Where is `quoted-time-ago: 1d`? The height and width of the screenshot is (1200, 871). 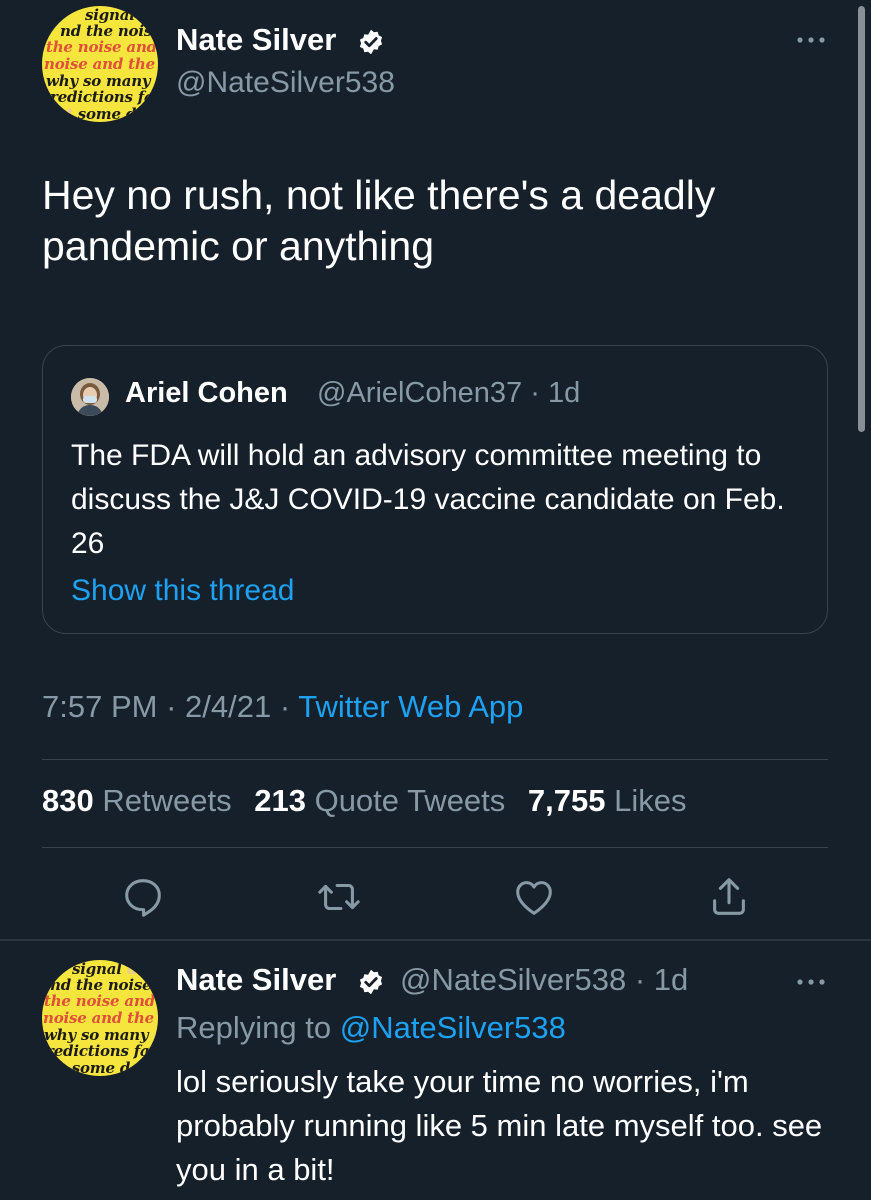 quoted-time-ago: 1d is located at coordinates (564, 393).